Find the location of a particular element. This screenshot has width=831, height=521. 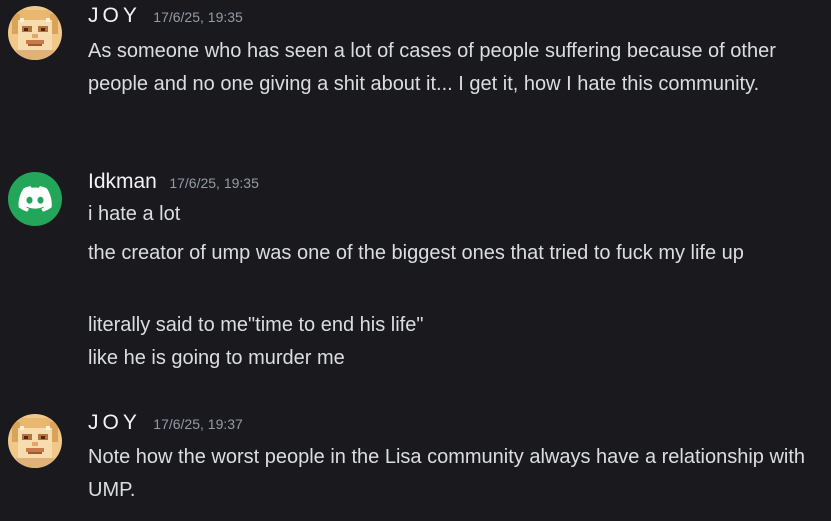

timestamp: 17/6/25, 19:37 is located at coordinates (198, 424).